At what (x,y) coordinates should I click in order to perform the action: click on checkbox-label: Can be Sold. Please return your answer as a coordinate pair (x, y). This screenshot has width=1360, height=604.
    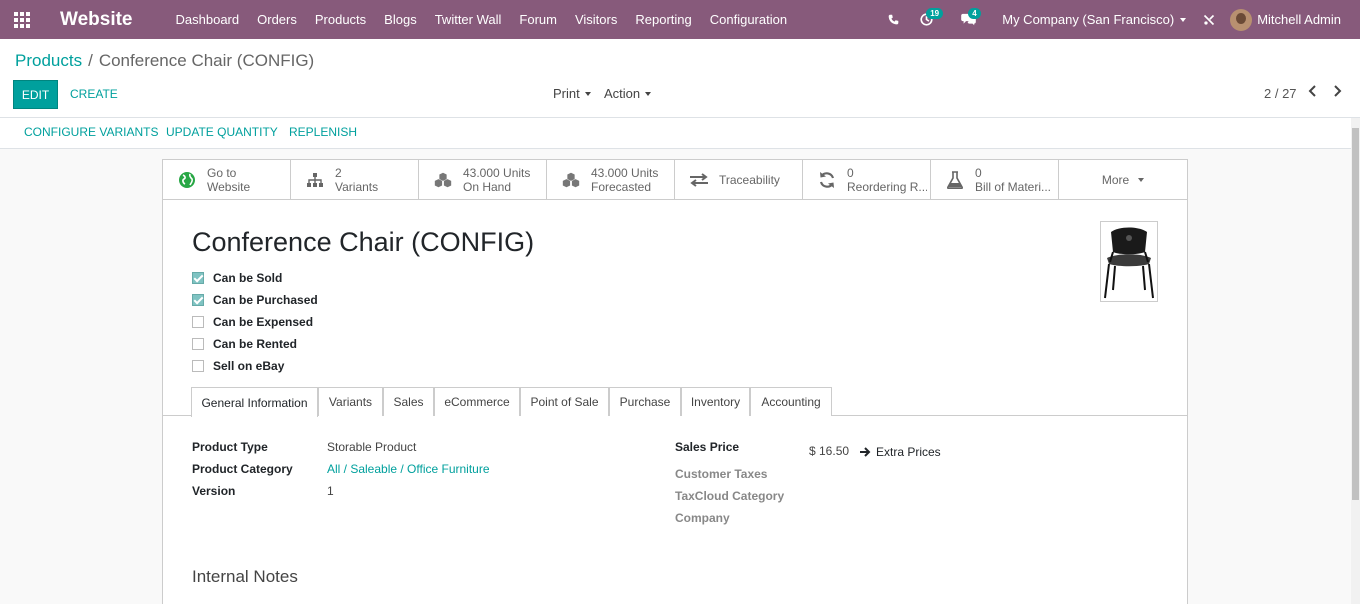
    Looking at the image, I should click on (248, 278).